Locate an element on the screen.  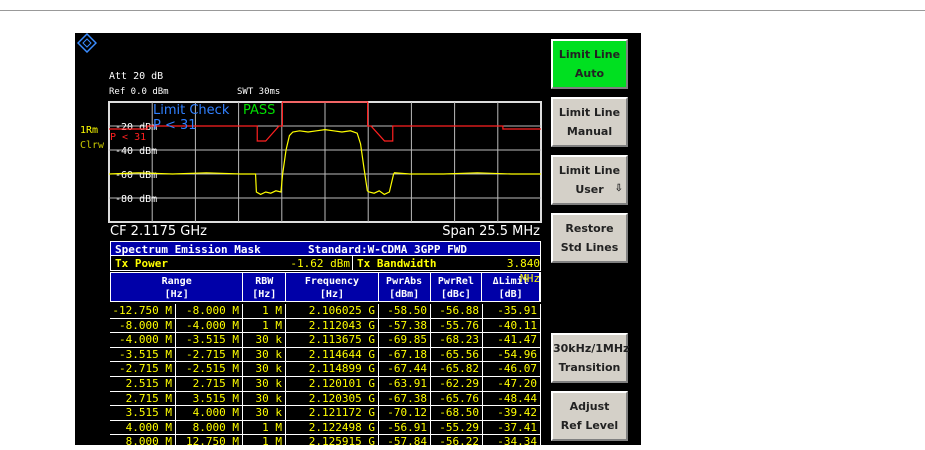
table-cell: -57.38 is located at coordinates (405, 325).